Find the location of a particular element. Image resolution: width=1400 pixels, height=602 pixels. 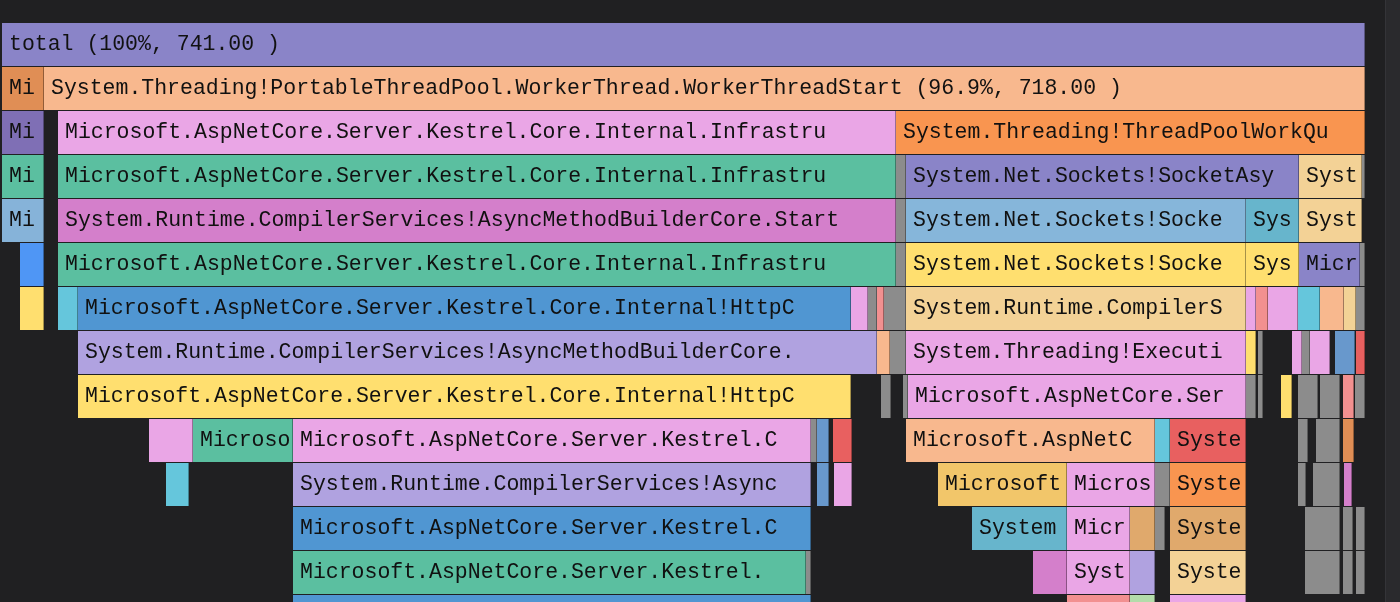

flame-frame: Microsoft.AspNetCore.Ser is located at coordinates (1077, 396).